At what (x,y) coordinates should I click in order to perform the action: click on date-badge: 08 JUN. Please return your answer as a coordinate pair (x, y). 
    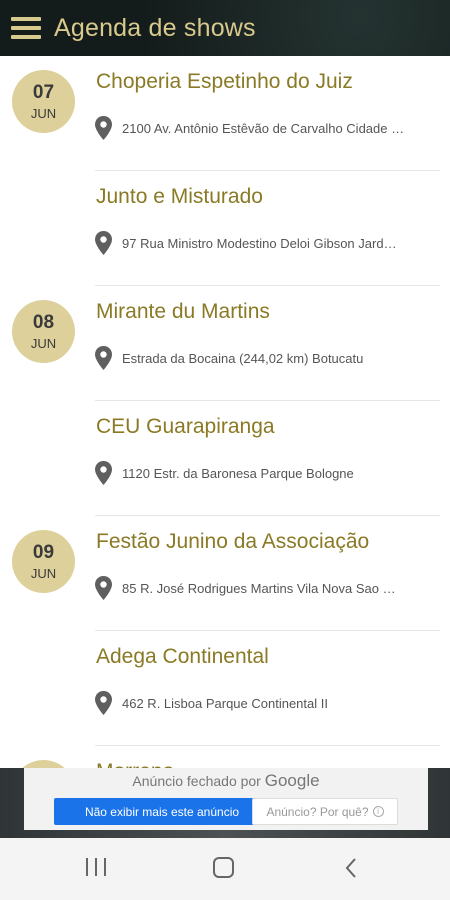
    Looking at the image, I should click on (43, 331).